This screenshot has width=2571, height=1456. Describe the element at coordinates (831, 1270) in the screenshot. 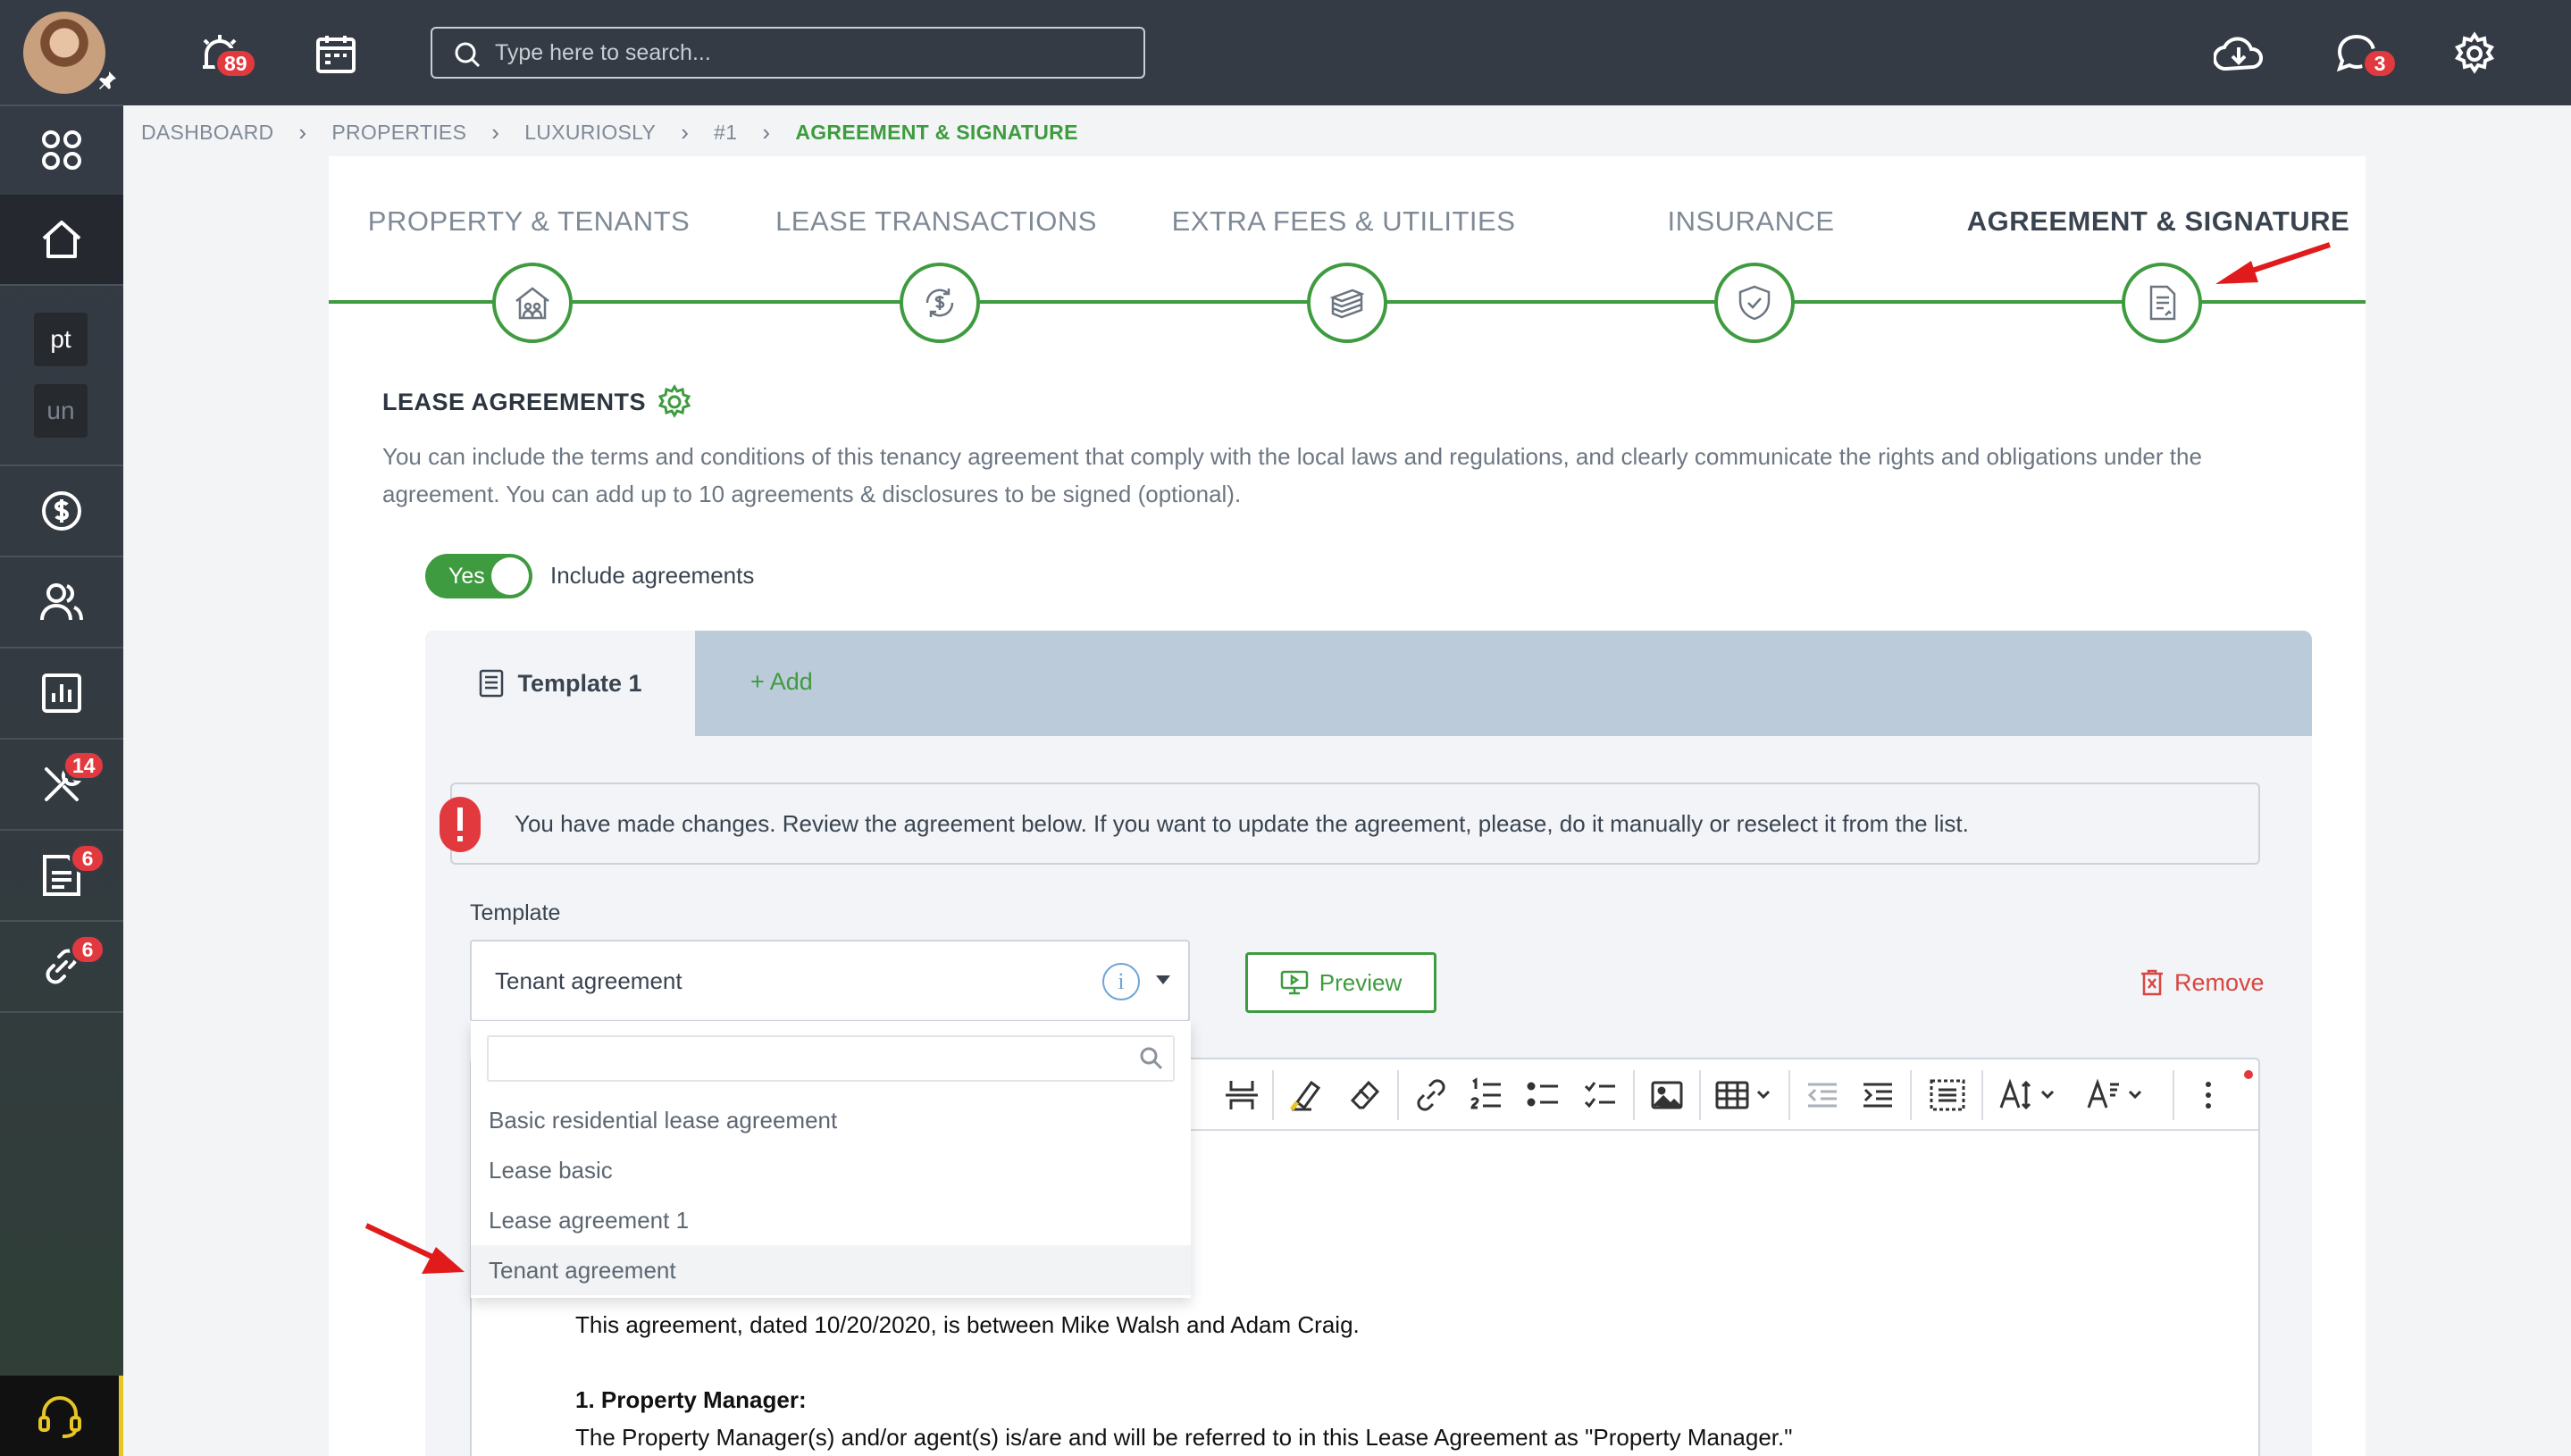

I see `dropdown-option-selected: Tenant agreement` at that location.